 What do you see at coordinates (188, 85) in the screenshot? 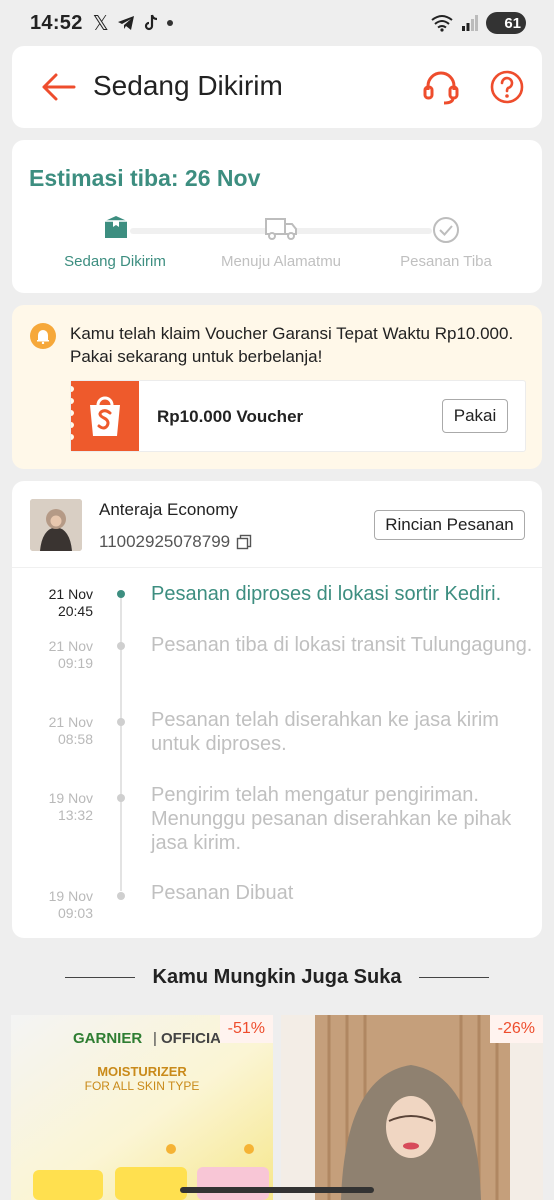
I see `page-title: Sedang Dikirim` at bounding box center [188, 85].